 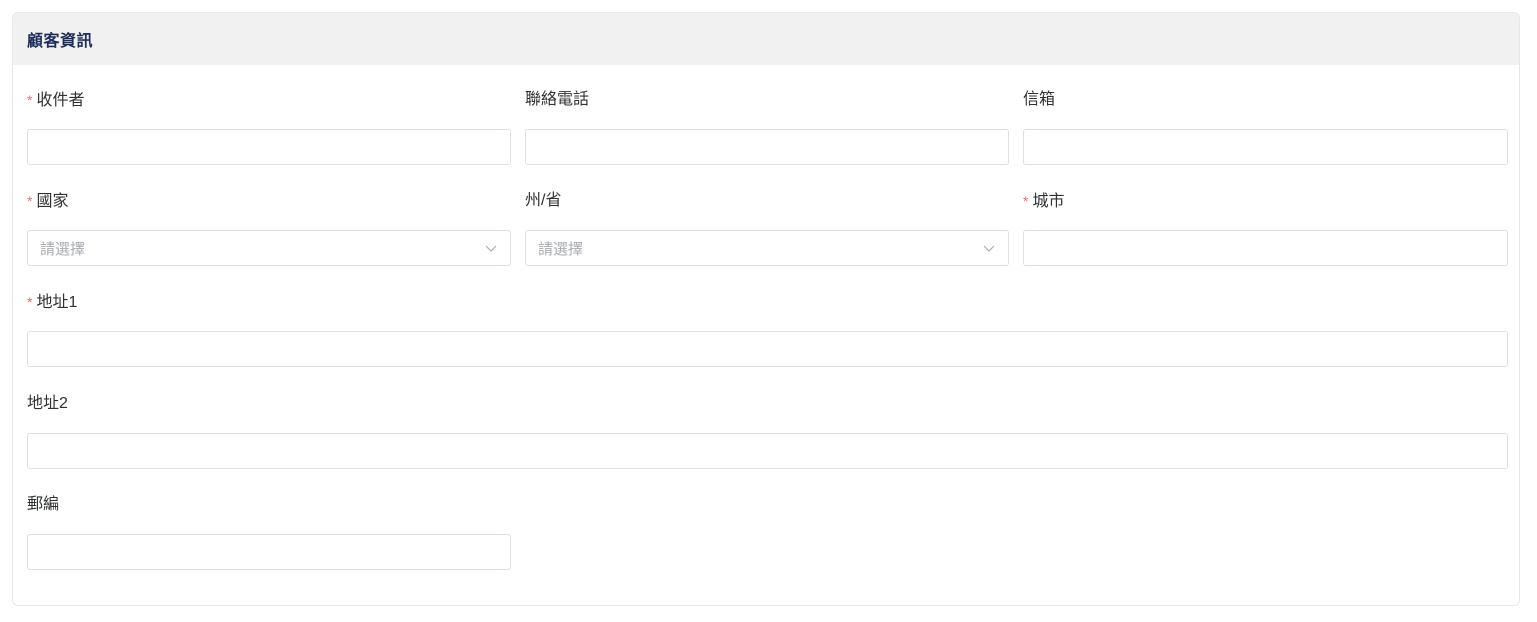 I want to click on country-field: * 國家 請選擇, so click(x=269, y=228).